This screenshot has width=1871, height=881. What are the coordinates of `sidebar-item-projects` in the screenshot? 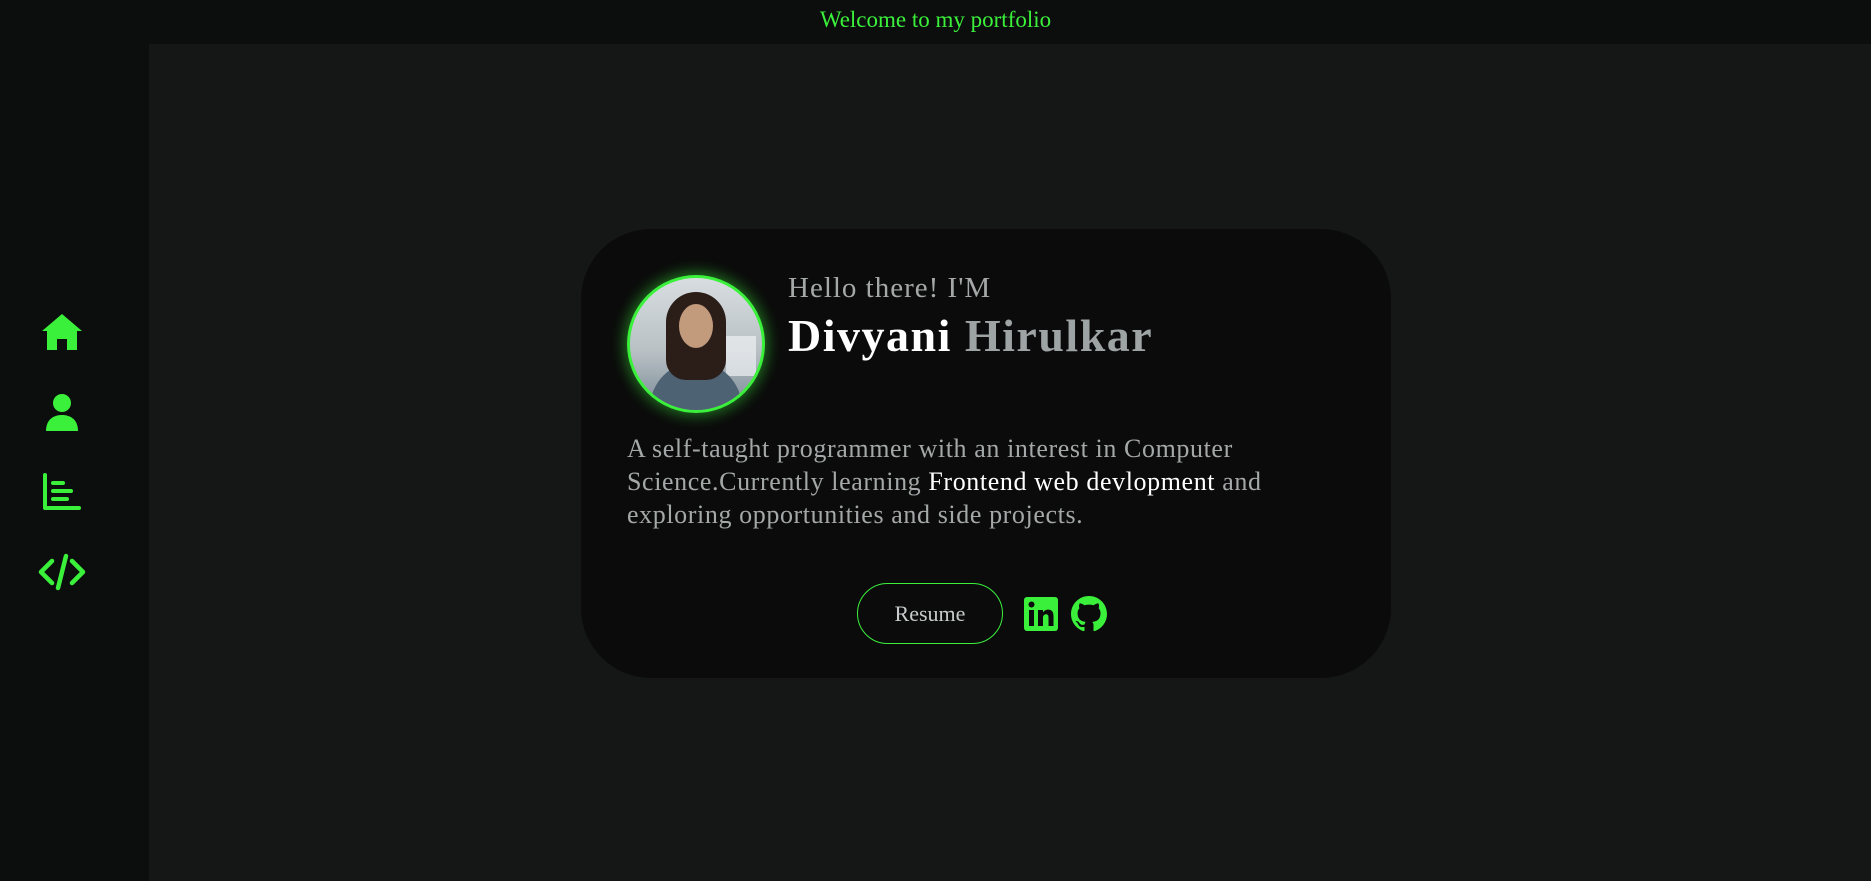 It's located at (62, 572).